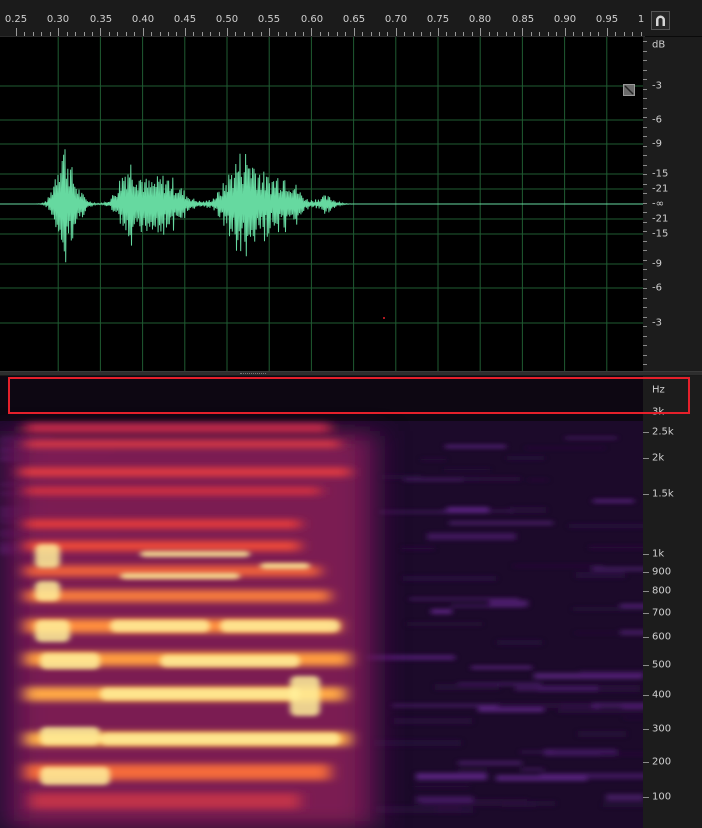 This screenshot has width=702, height=828. Describe the element at coordinates (662, 572) in the screenshot. I see `hz-label: 900` at that location.